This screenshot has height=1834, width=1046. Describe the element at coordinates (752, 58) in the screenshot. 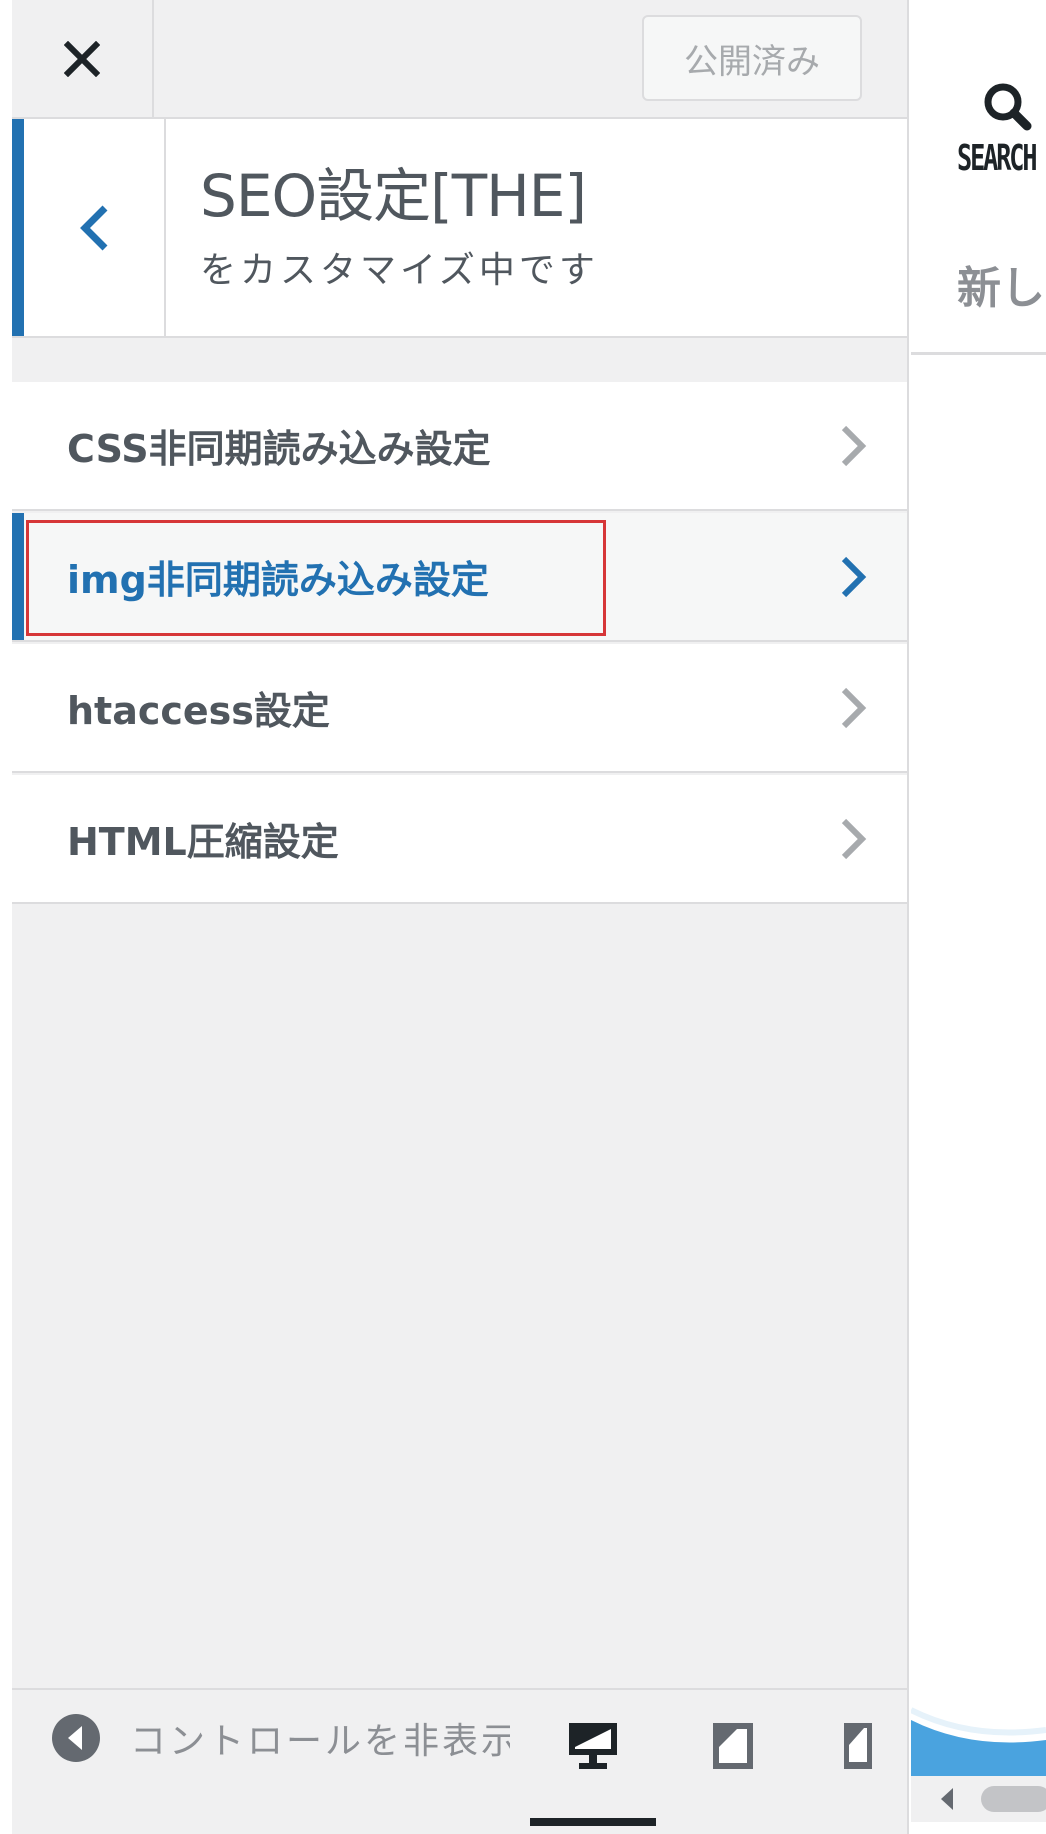

I see `publish-button: 公開済み` at that location.